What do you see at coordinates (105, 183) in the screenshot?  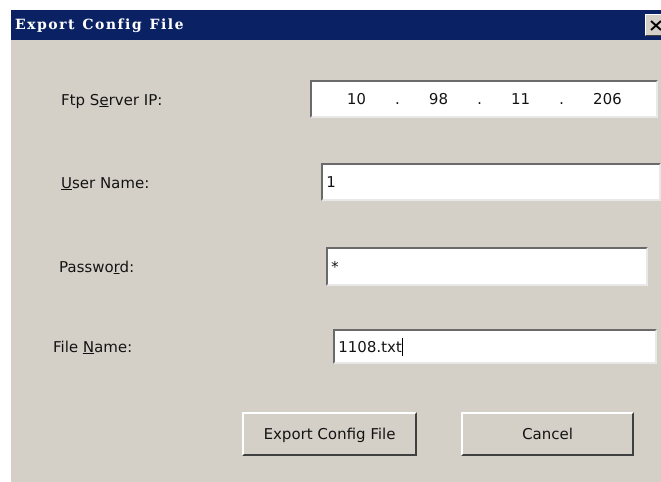 I see `field-label: User Name:` at bounding box center [105, 183].